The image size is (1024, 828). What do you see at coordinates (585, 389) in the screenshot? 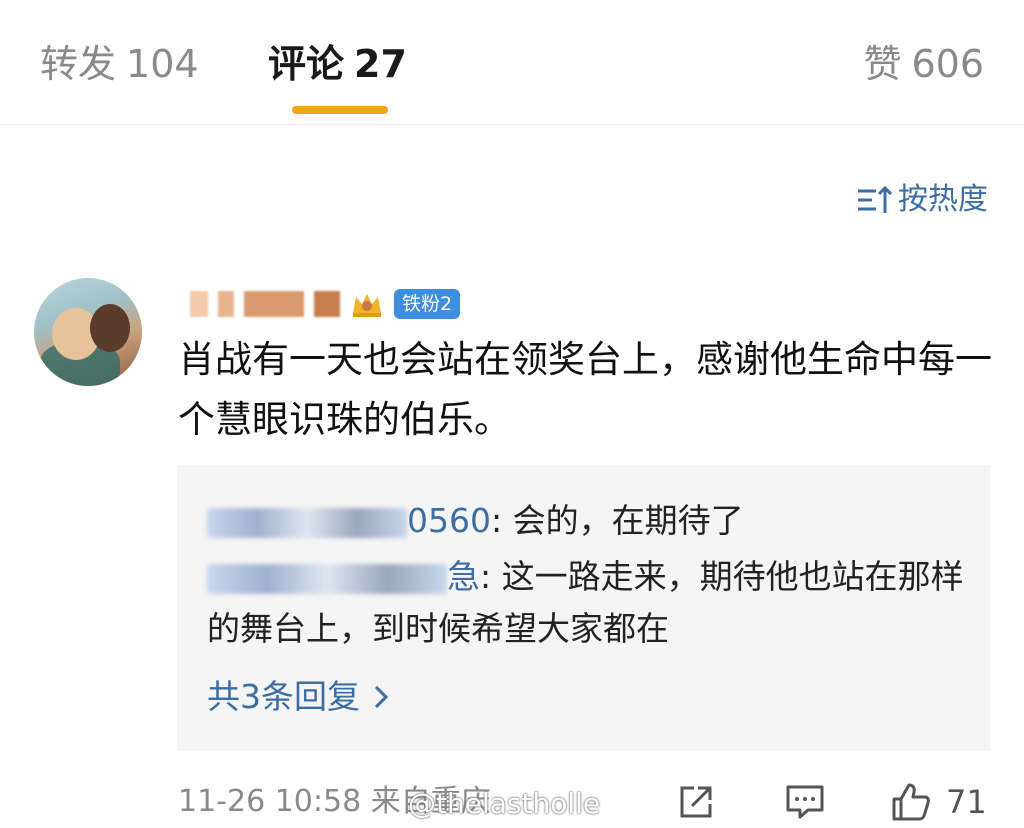
I see `comment-text: 肖战有一天也会站在领奖台上，感谢他生命中每一个慧眼识珠的伯乐。` at bounding box center [585, 389].